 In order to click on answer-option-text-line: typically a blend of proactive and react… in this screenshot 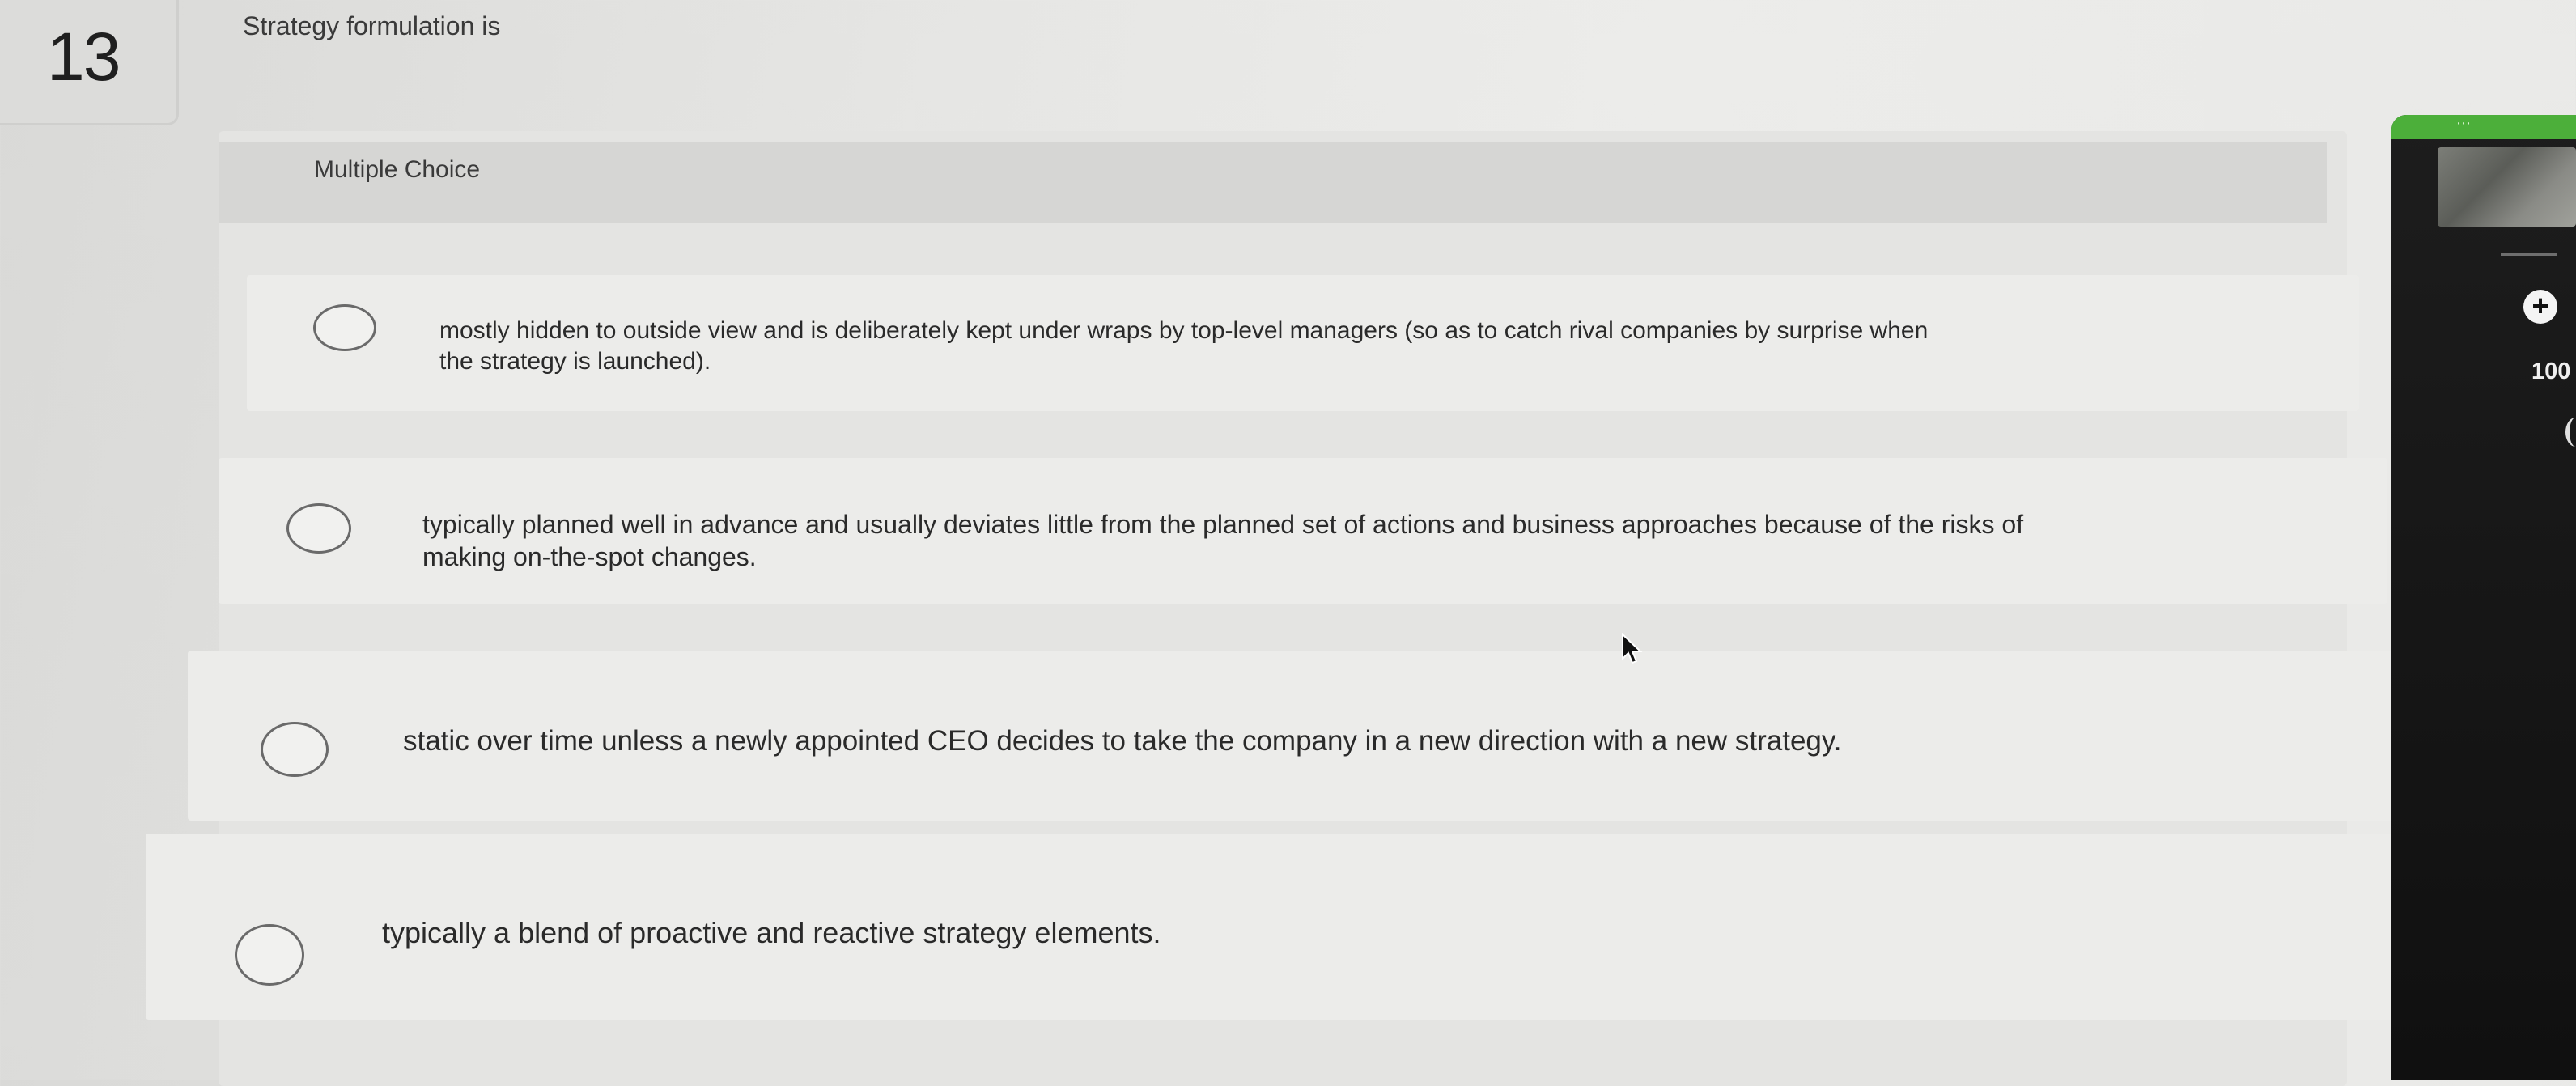, I will do `click(771, 932)`.